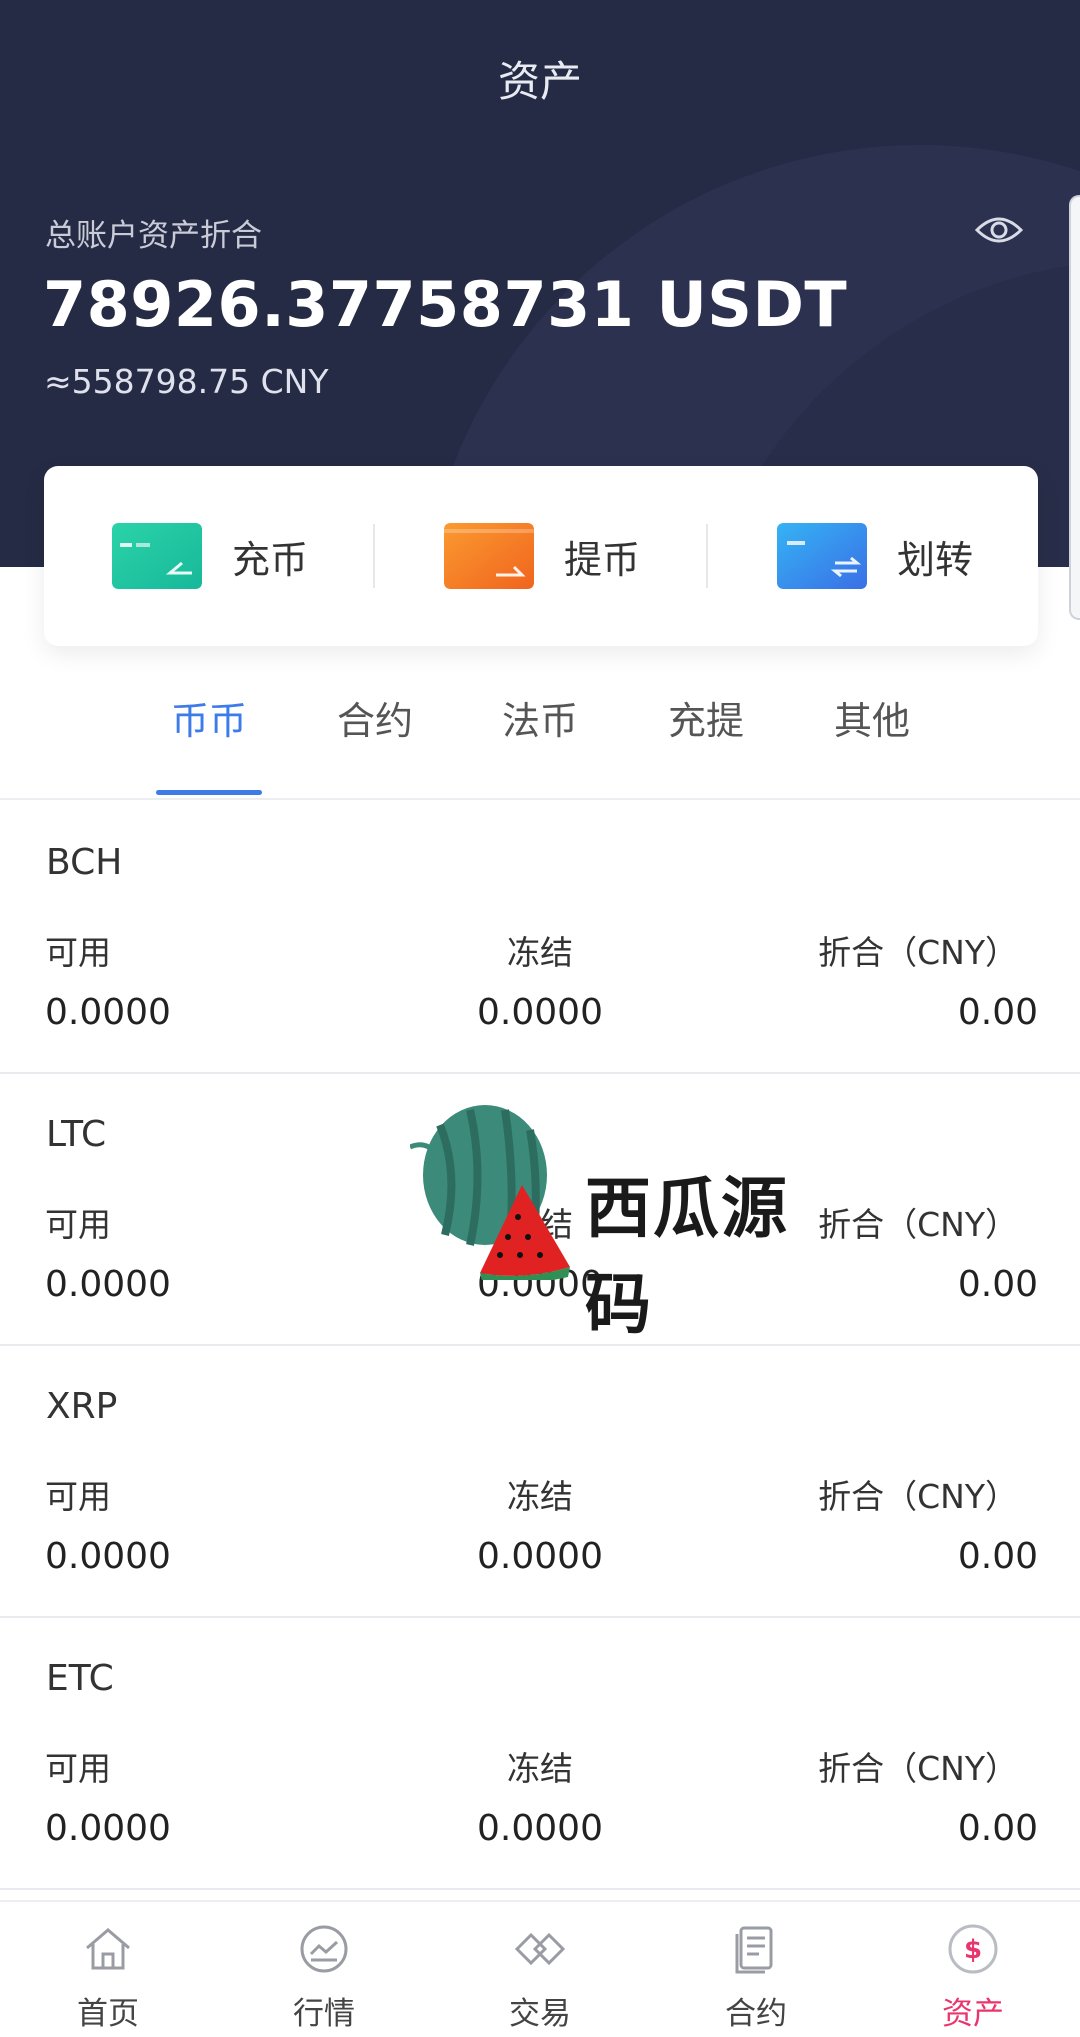 Image resolution: width=1080 pixels, height=2037 pixels. Describe the element at coordinates (324, 2014) in the screenshot. I see `nav-market-label: 行情` at that location.